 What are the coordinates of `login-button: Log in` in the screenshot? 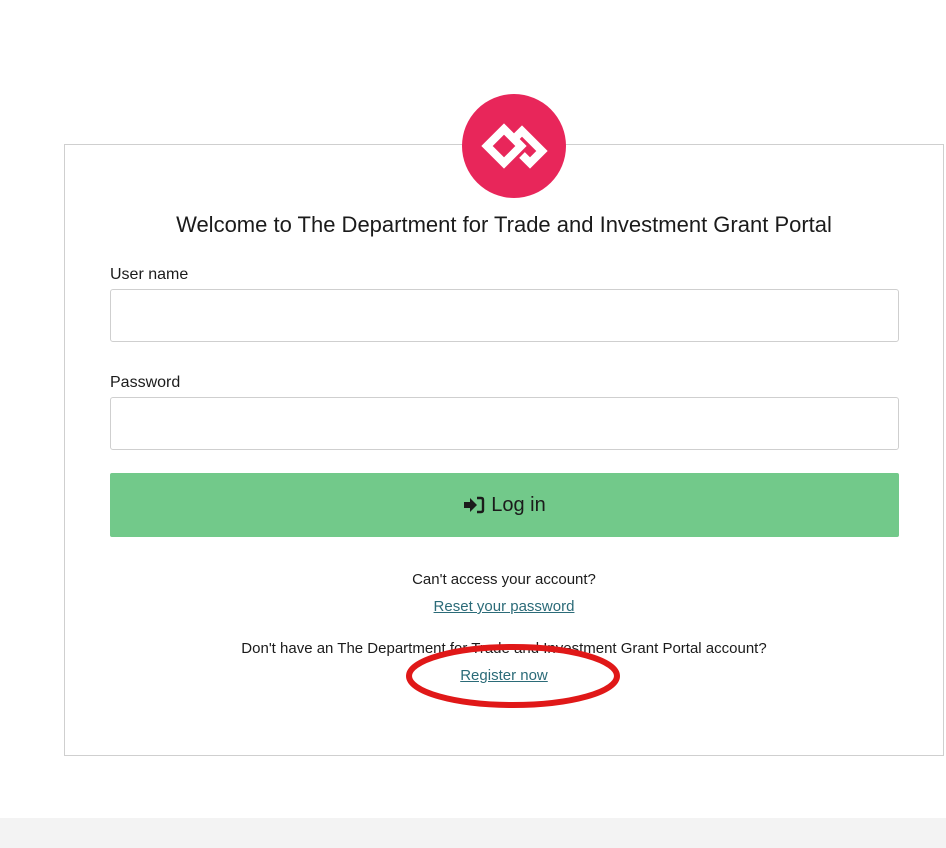 It's located at (504, 505).